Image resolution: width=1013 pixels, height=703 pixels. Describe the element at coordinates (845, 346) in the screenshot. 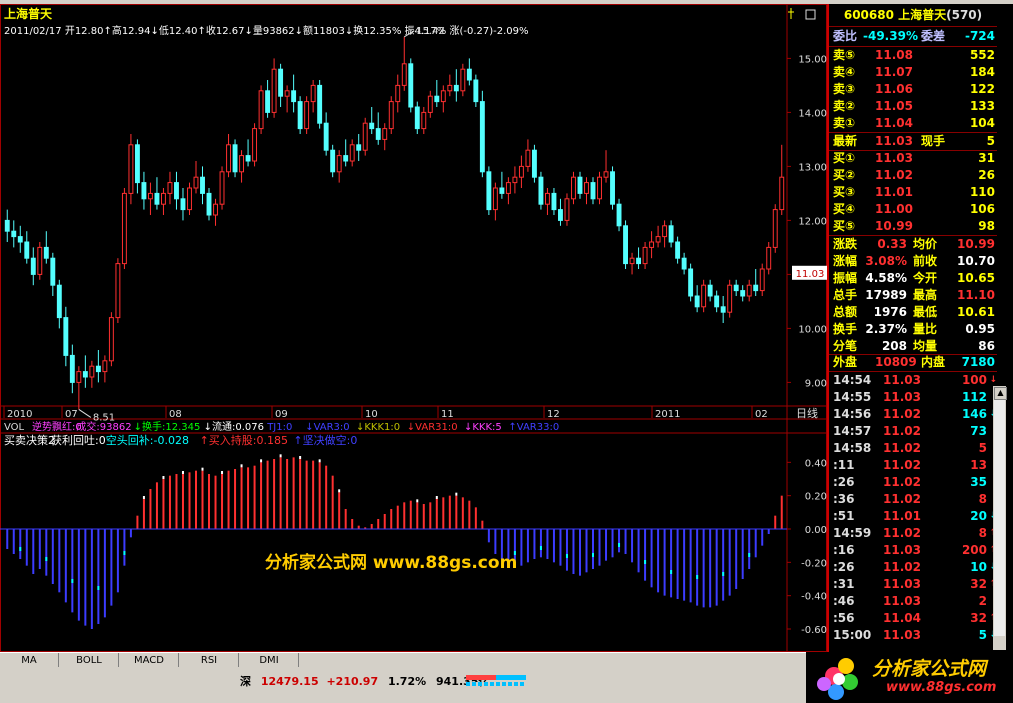

I see `stat-label: 分笔` at that location.